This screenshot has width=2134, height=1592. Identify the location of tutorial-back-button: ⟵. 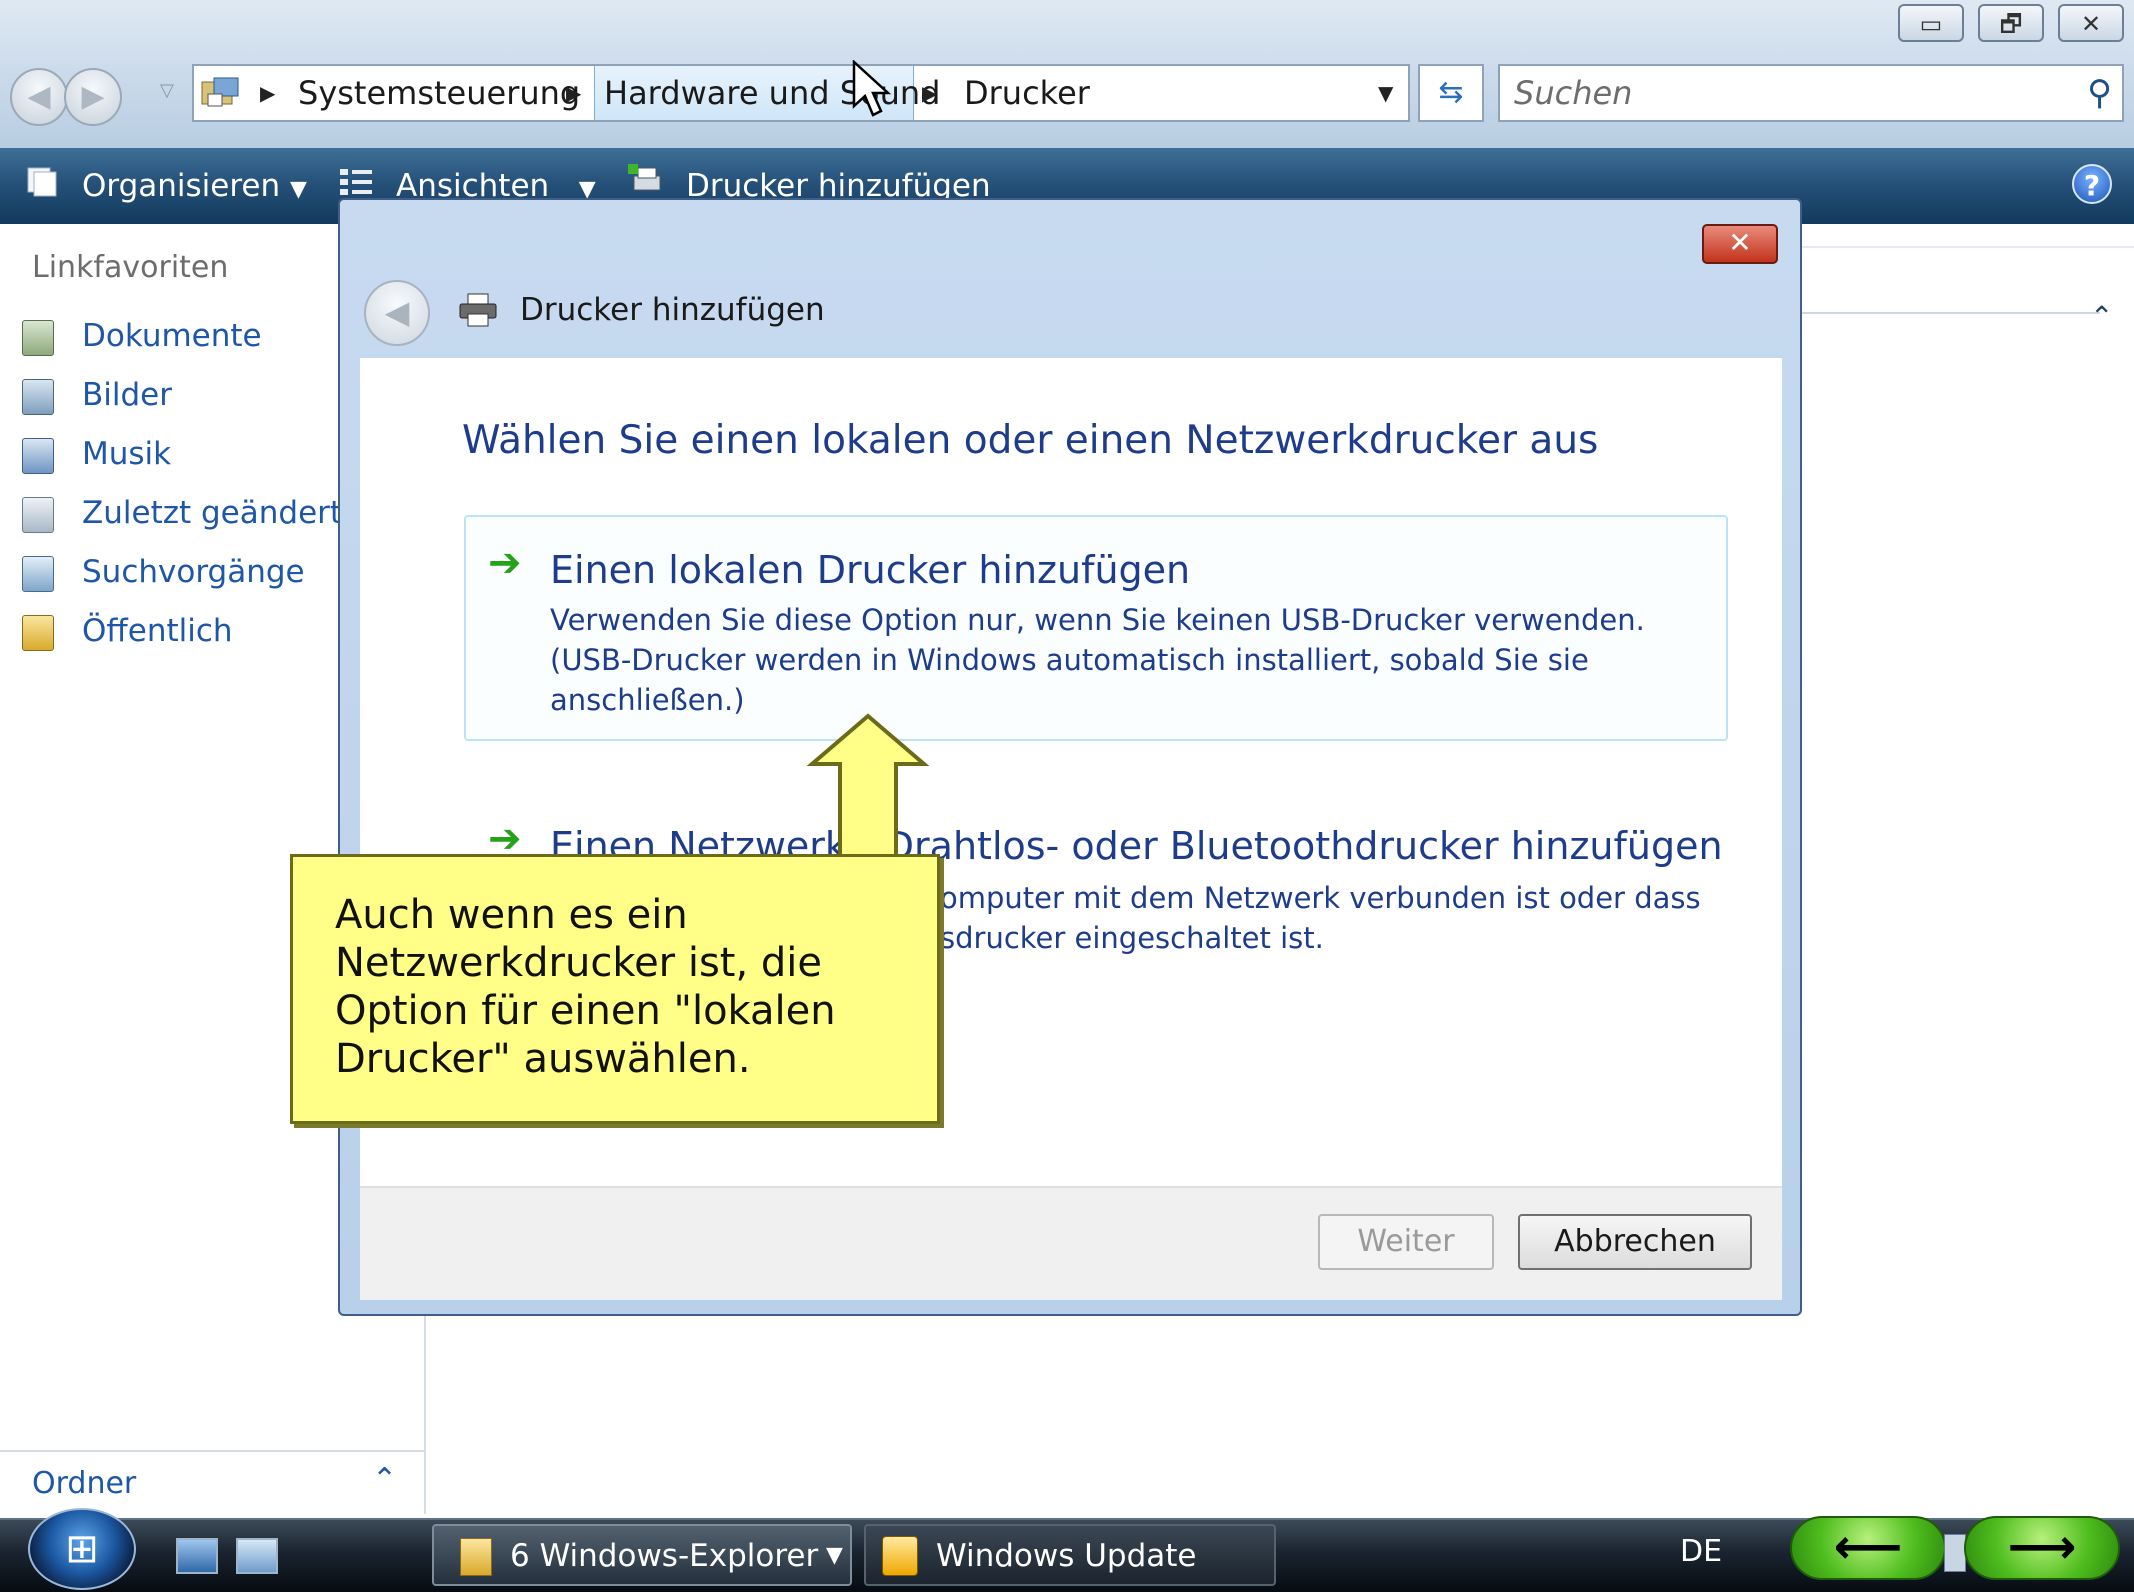
(1868, 1548).